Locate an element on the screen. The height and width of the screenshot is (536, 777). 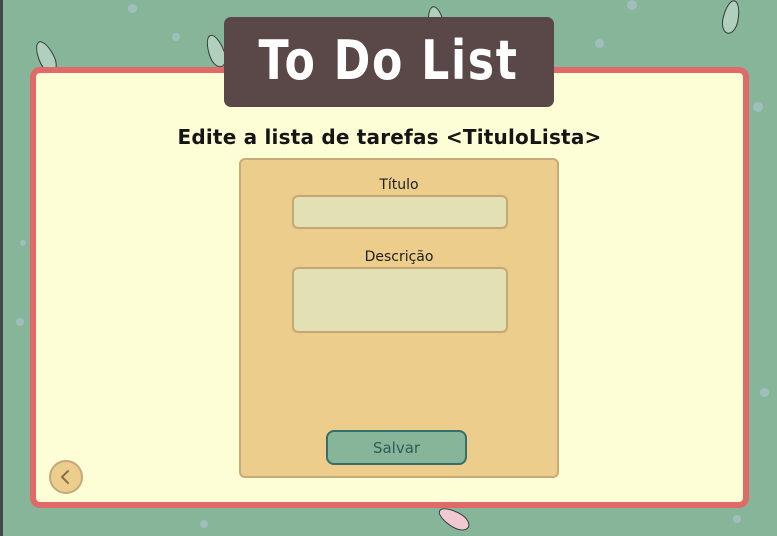
window-edge is located at coordinates (1, 268).